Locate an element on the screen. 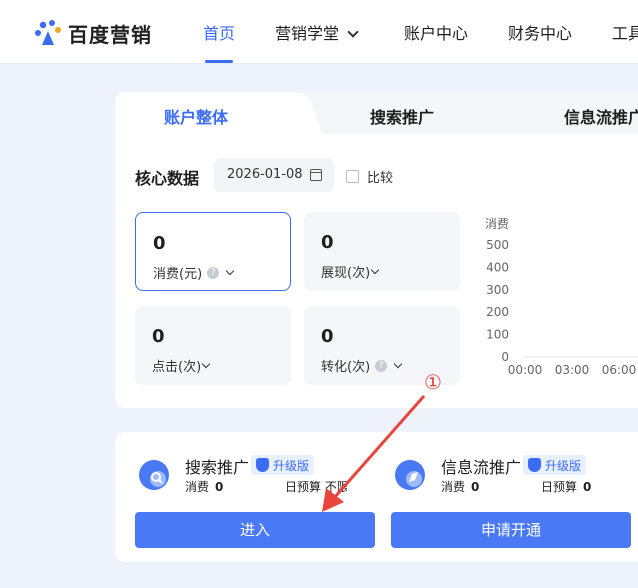 This screenshot has height=588, width=638. baidu-paw-icon is located at coordinates (48, 32).